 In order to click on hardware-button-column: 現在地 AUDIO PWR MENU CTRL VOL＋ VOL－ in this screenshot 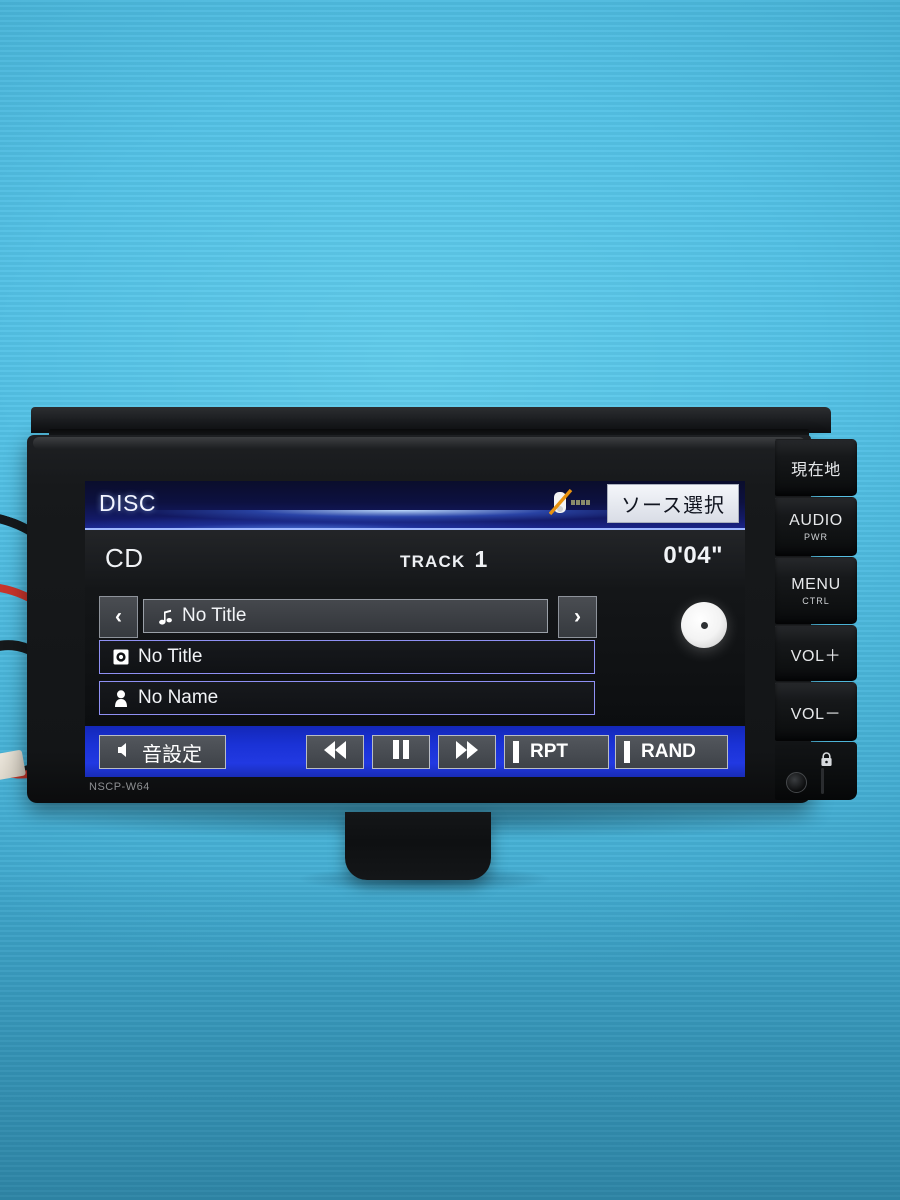, I will do `click(816, 619)`.